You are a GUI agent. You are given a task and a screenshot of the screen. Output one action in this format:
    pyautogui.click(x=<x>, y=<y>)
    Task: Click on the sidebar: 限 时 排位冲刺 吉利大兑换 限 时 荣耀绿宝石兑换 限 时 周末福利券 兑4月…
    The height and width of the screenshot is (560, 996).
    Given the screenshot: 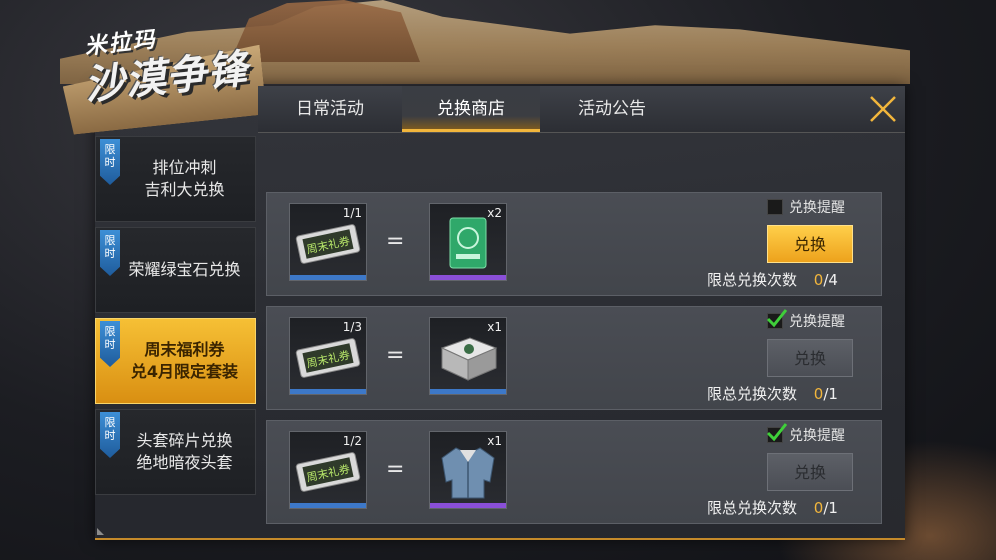 What is the action you would take?
    pyautogui.click(x=176, y=336)
    